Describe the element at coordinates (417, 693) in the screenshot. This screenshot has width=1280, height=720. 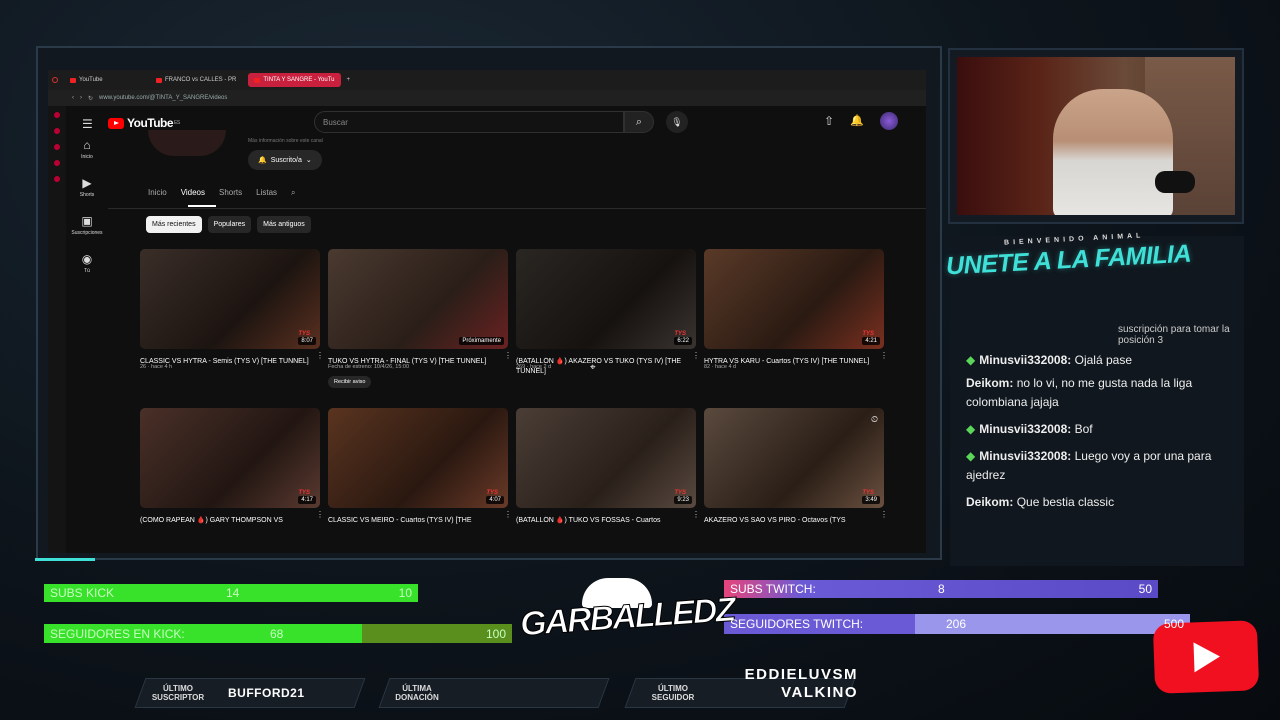
I see `last-donation-label: ÚLTIMA DONACIÓN` at that location.